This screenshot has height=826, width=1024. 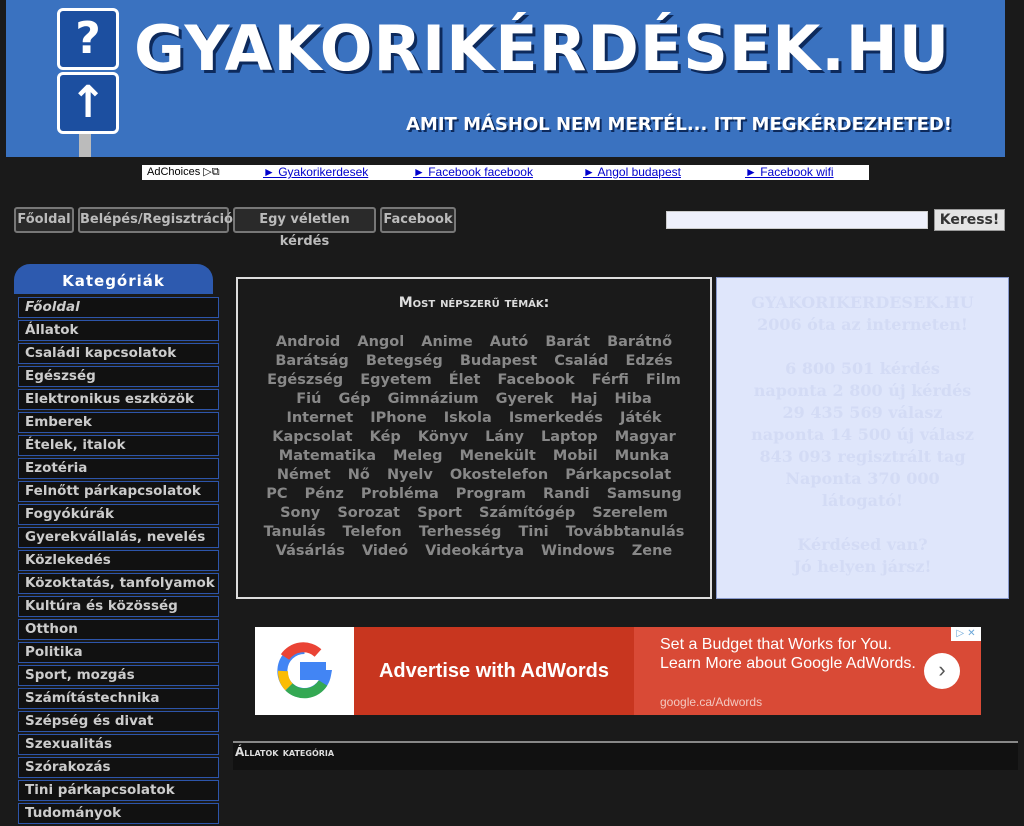 What do you see at coordinates (300, 513) in the screenshot?
I see `topic-link: Sony` at bounding box center [300, 513].